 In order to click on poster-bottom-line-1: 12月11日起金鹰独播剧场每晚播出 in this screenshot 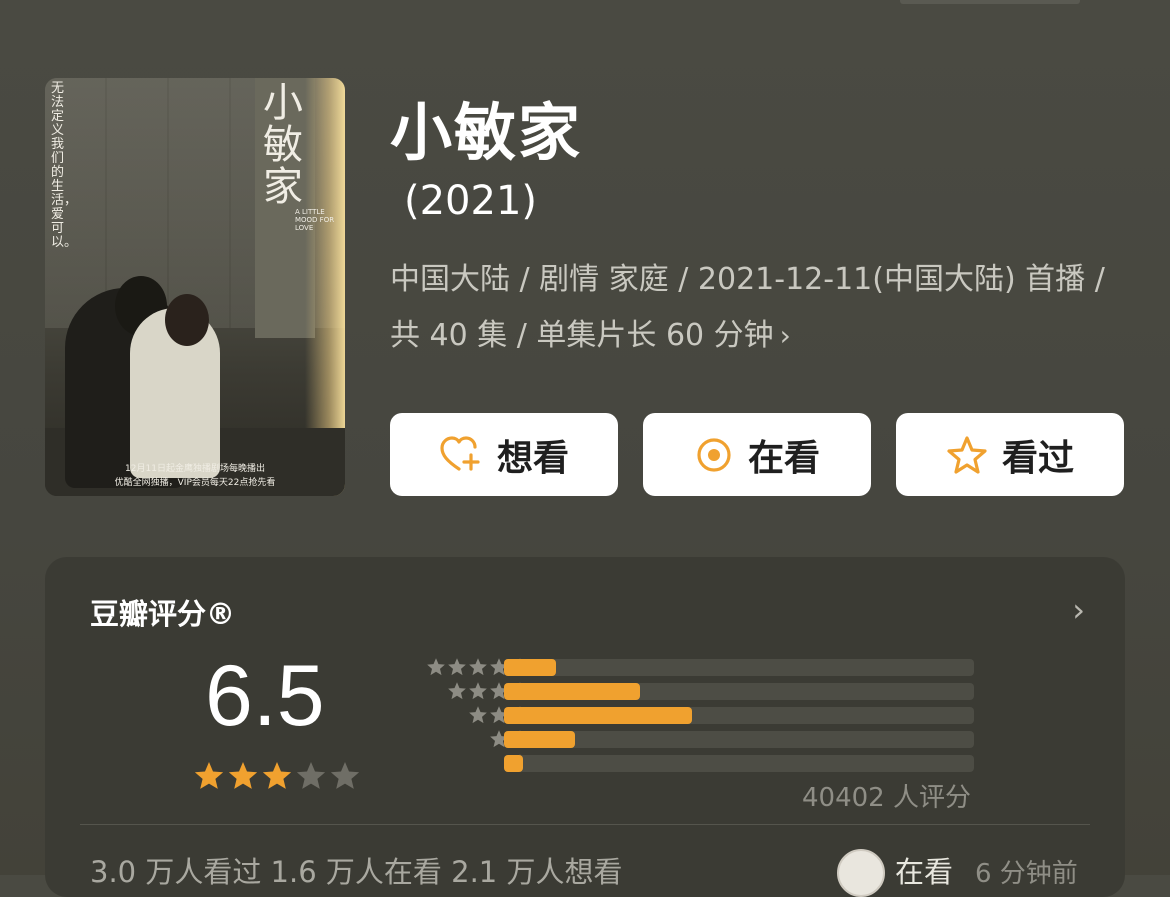, I will do `click(195, 469)`.